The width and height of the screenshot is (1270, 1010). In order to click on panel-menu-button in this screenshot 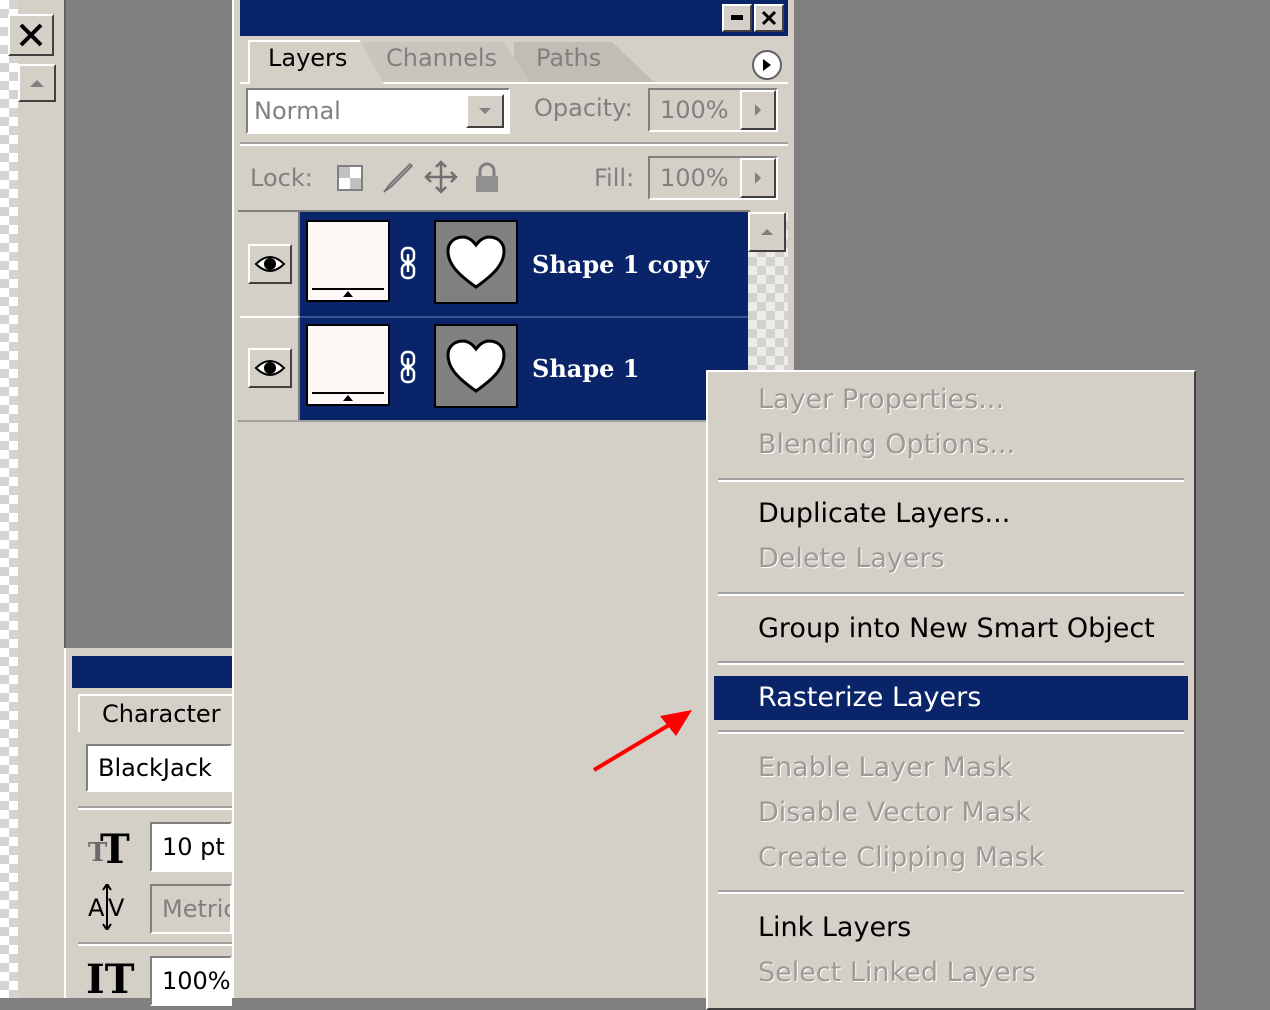, I will do `click(767, 65)`.